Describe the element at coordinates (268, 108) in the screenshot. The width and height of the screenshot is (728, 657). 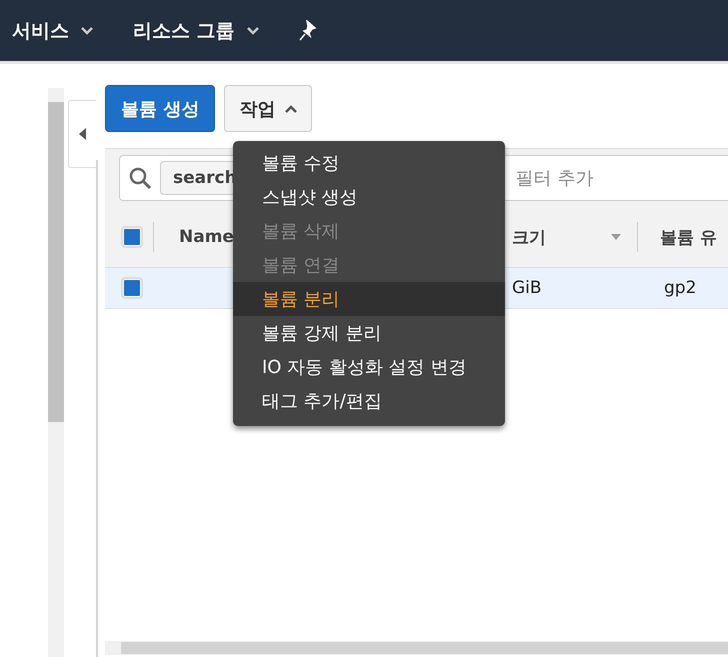
I see `actions-button: 작업` at that location.